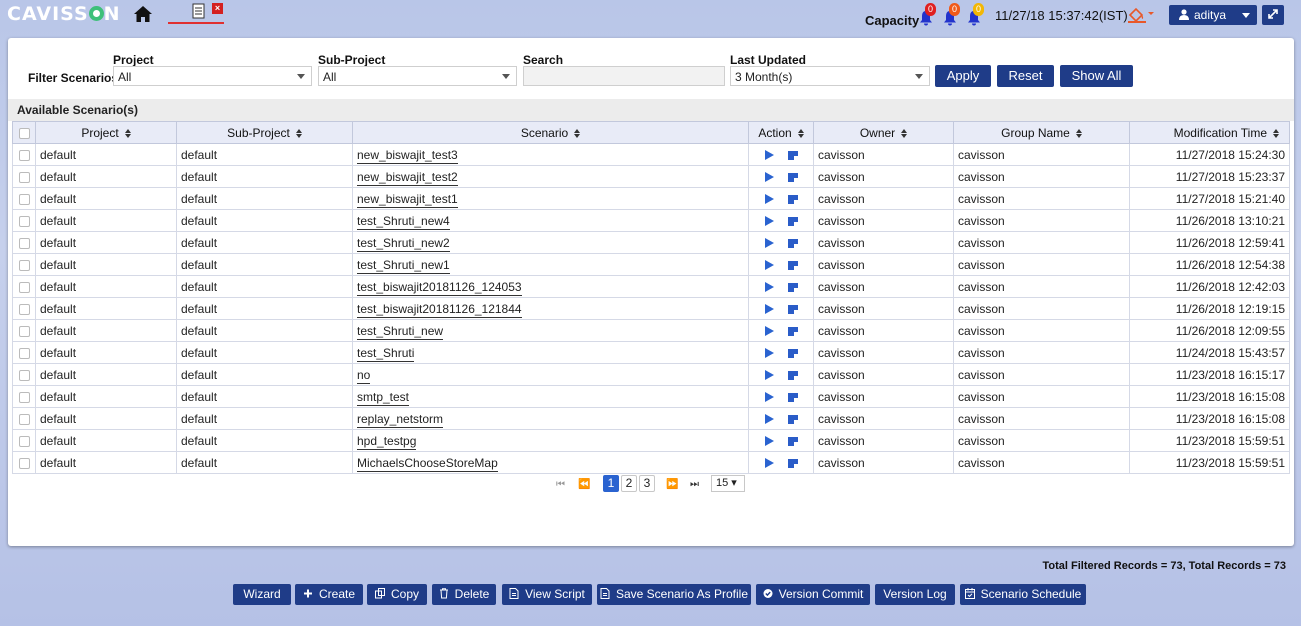  What do you see at coordinates (611, 483) in the screenshot?
I see `page-1: 1` at bounding box center [611, 483].